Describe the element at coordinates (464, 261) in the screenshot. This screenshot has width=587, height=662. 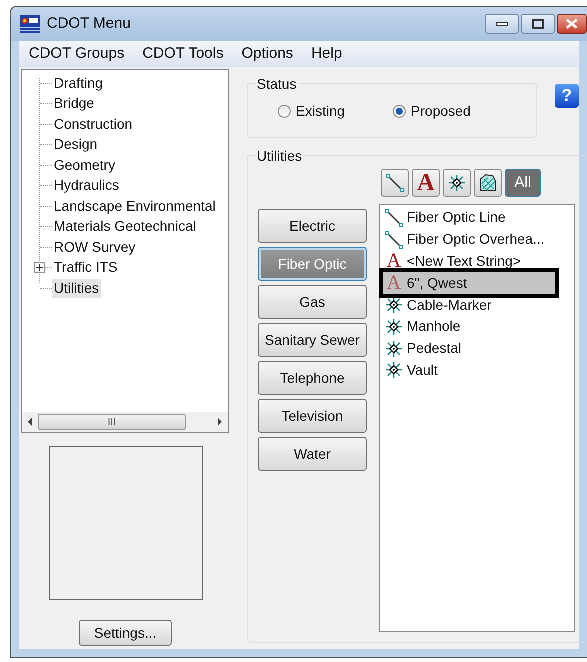
I see `item-label: <New Text String>` at that location.